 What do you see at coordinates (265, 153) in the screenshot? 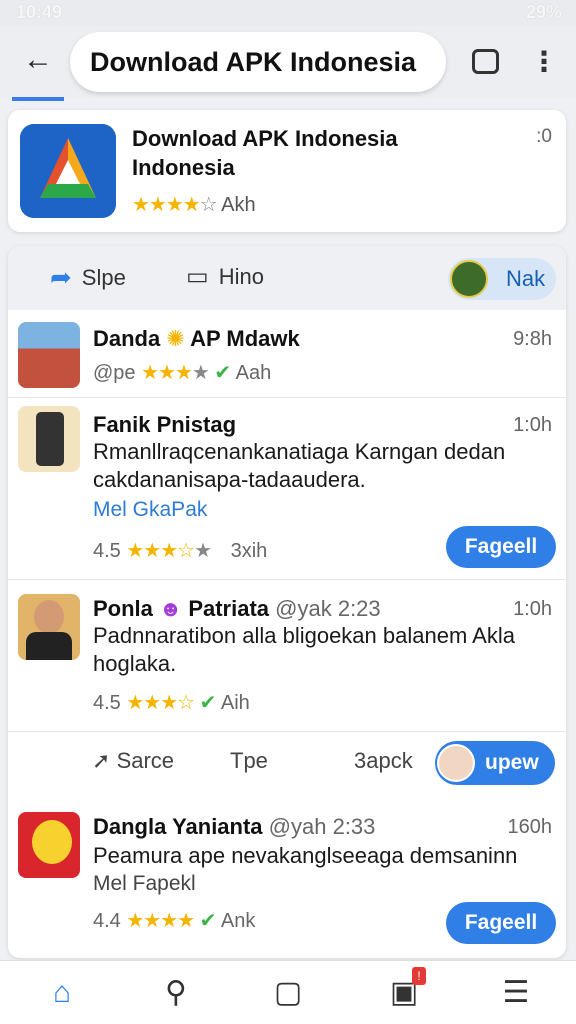
I see `app-title: Download APK Indonesia Indonesia` at bounding box center [265, 153].